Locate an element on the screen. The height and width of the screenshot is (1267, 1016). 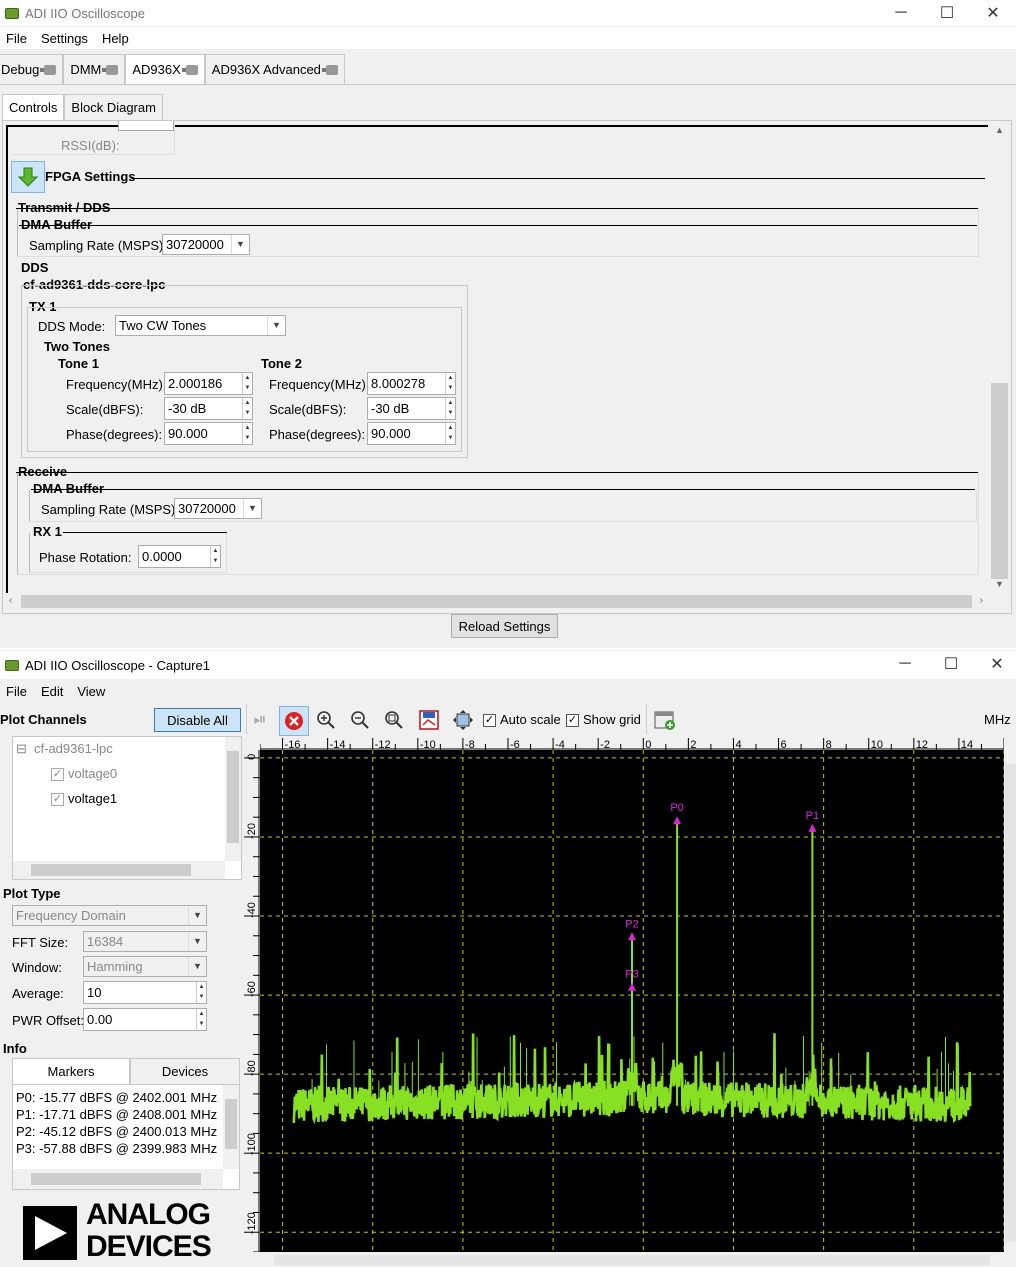
tone2-scale-input: -30 dB ▲ ▼ is located at coordinates (411, 408).